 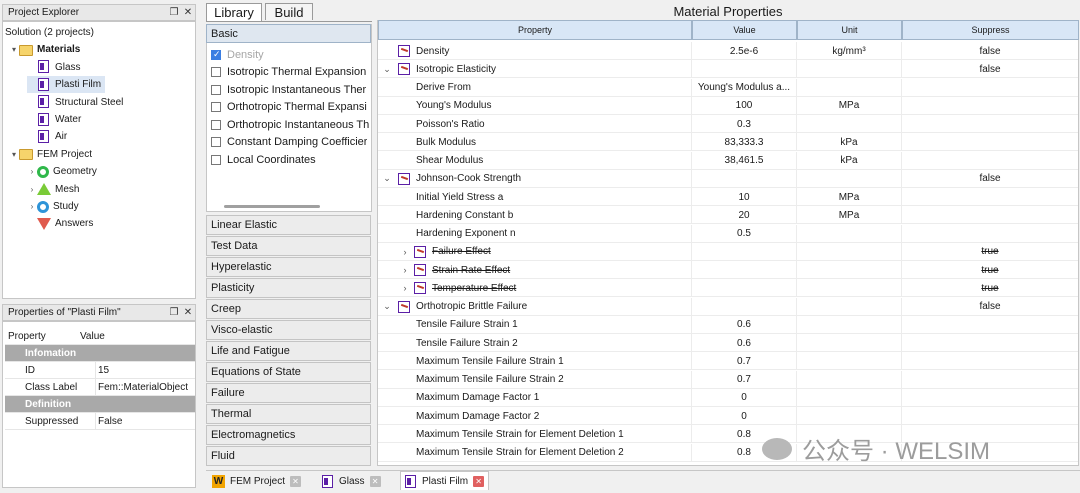 I want to click on material-property-row: Density 2.5e-6 kg/mm³ false, so click(x=728, y=51).